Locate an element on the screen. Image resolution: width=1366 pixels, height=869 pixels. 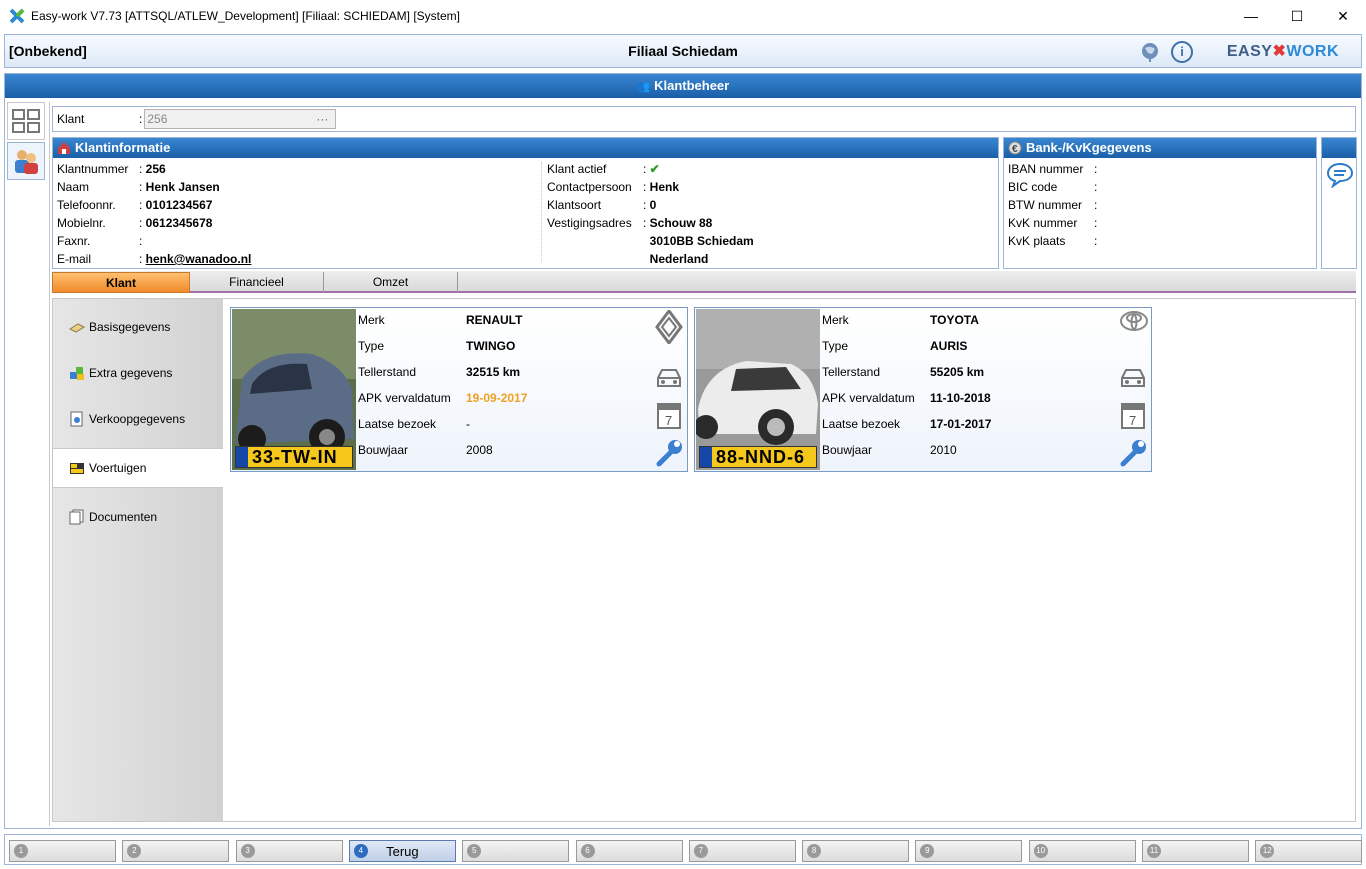
nav-voertuigen: Voertuigen is located at coordinates (138, 468).